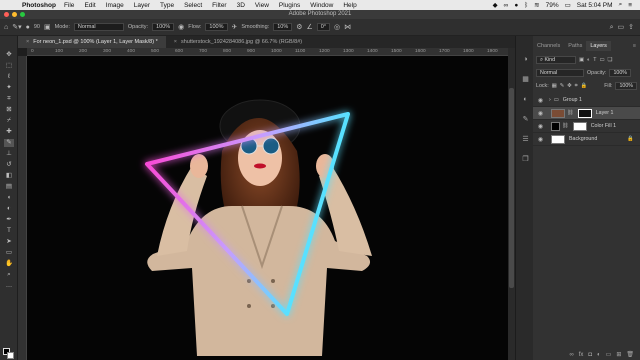 This screenshot has height=360, width=640. I want to click on minimize-window-button, so click(14, 14).